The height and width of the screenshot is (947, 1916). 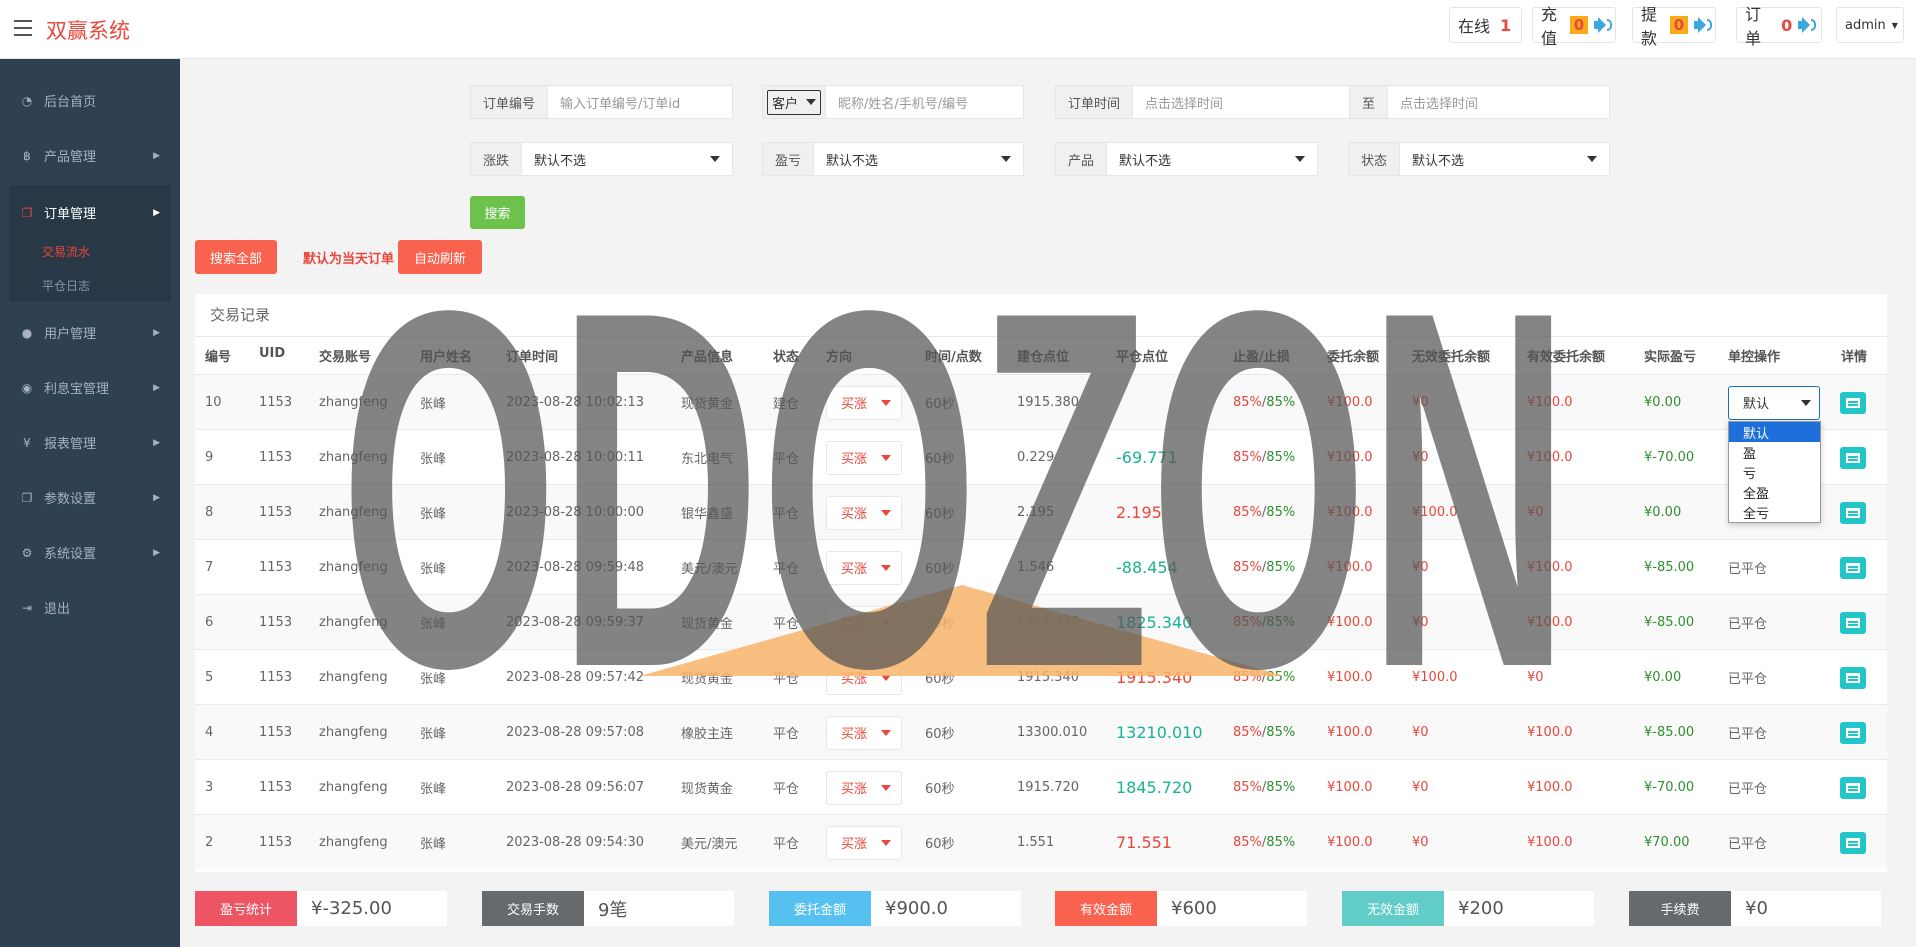 I want to click on control-option: 亏, so click(x=1774, y=472).